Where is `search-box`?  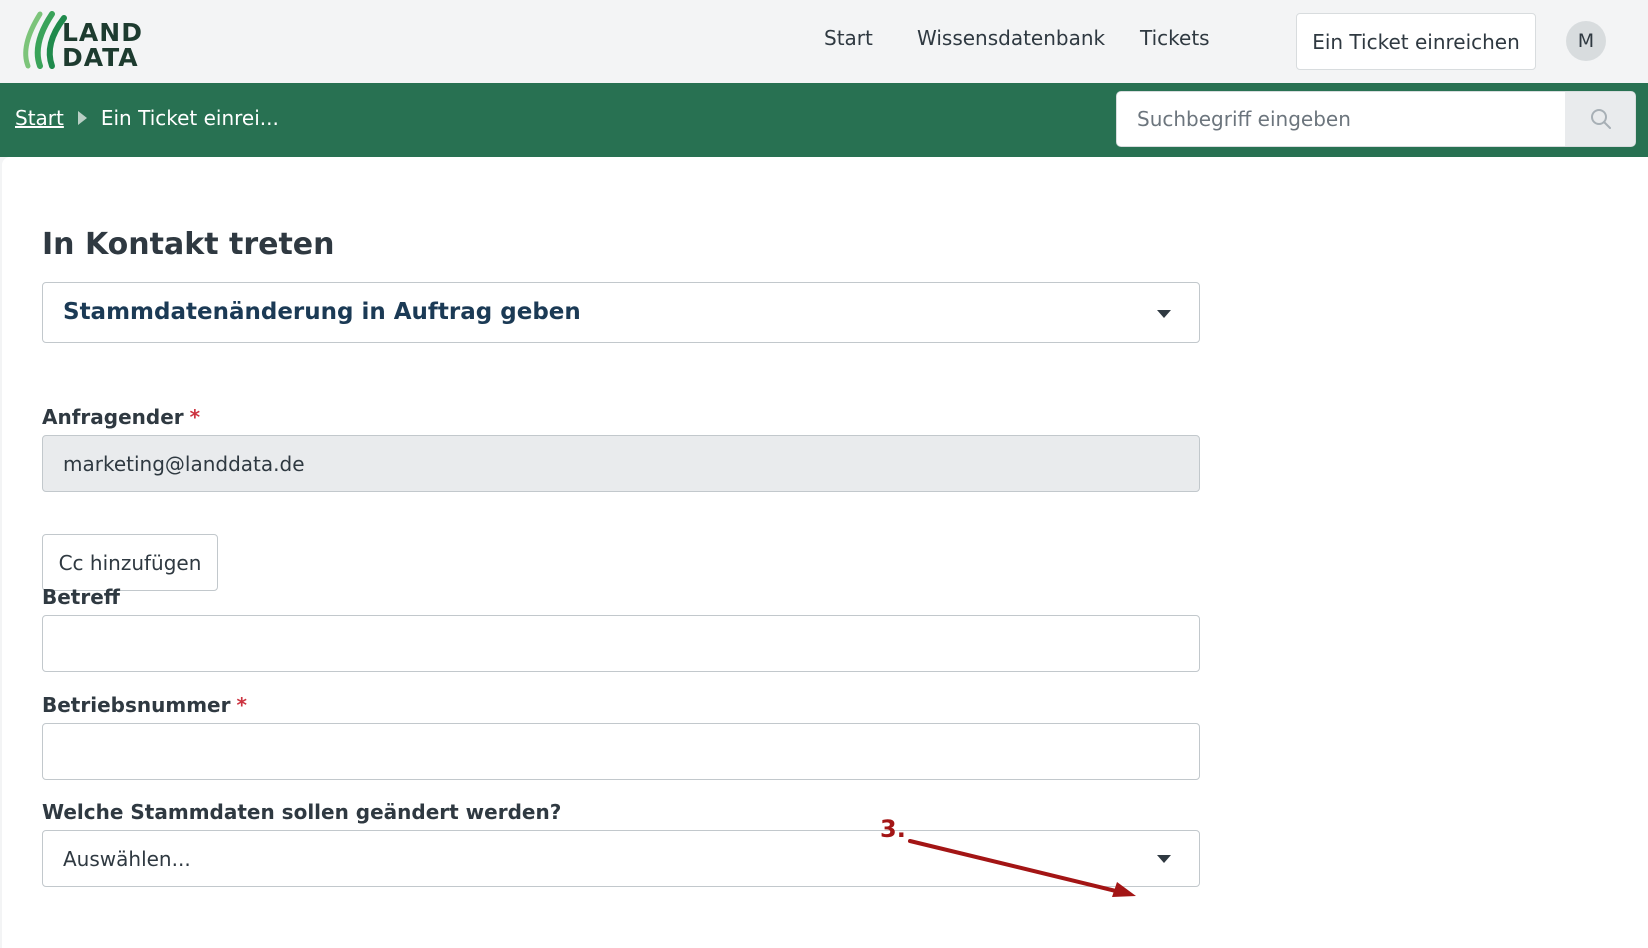
search-box is located at coordinates (1376, 119).